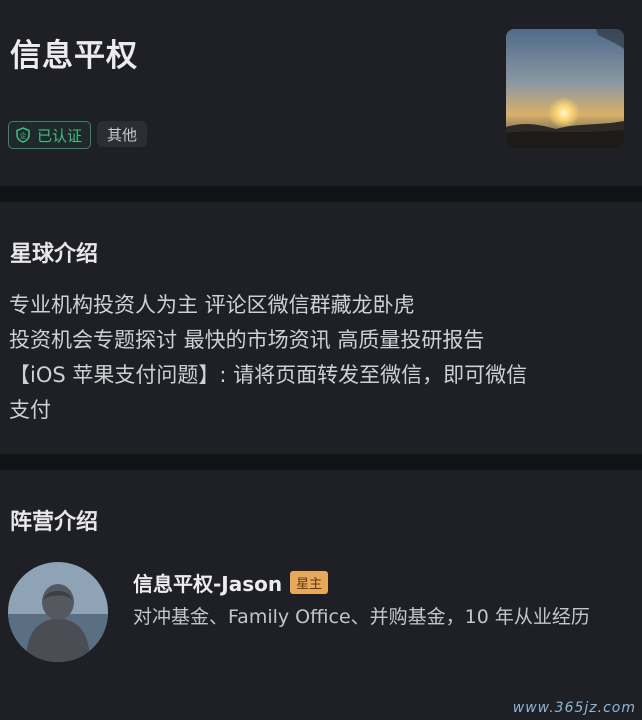  What do you see at coordinates (208, 584) in the screenshot?
I see `owner-name: 信息平权-Jason` at bounding box center [208, 584].